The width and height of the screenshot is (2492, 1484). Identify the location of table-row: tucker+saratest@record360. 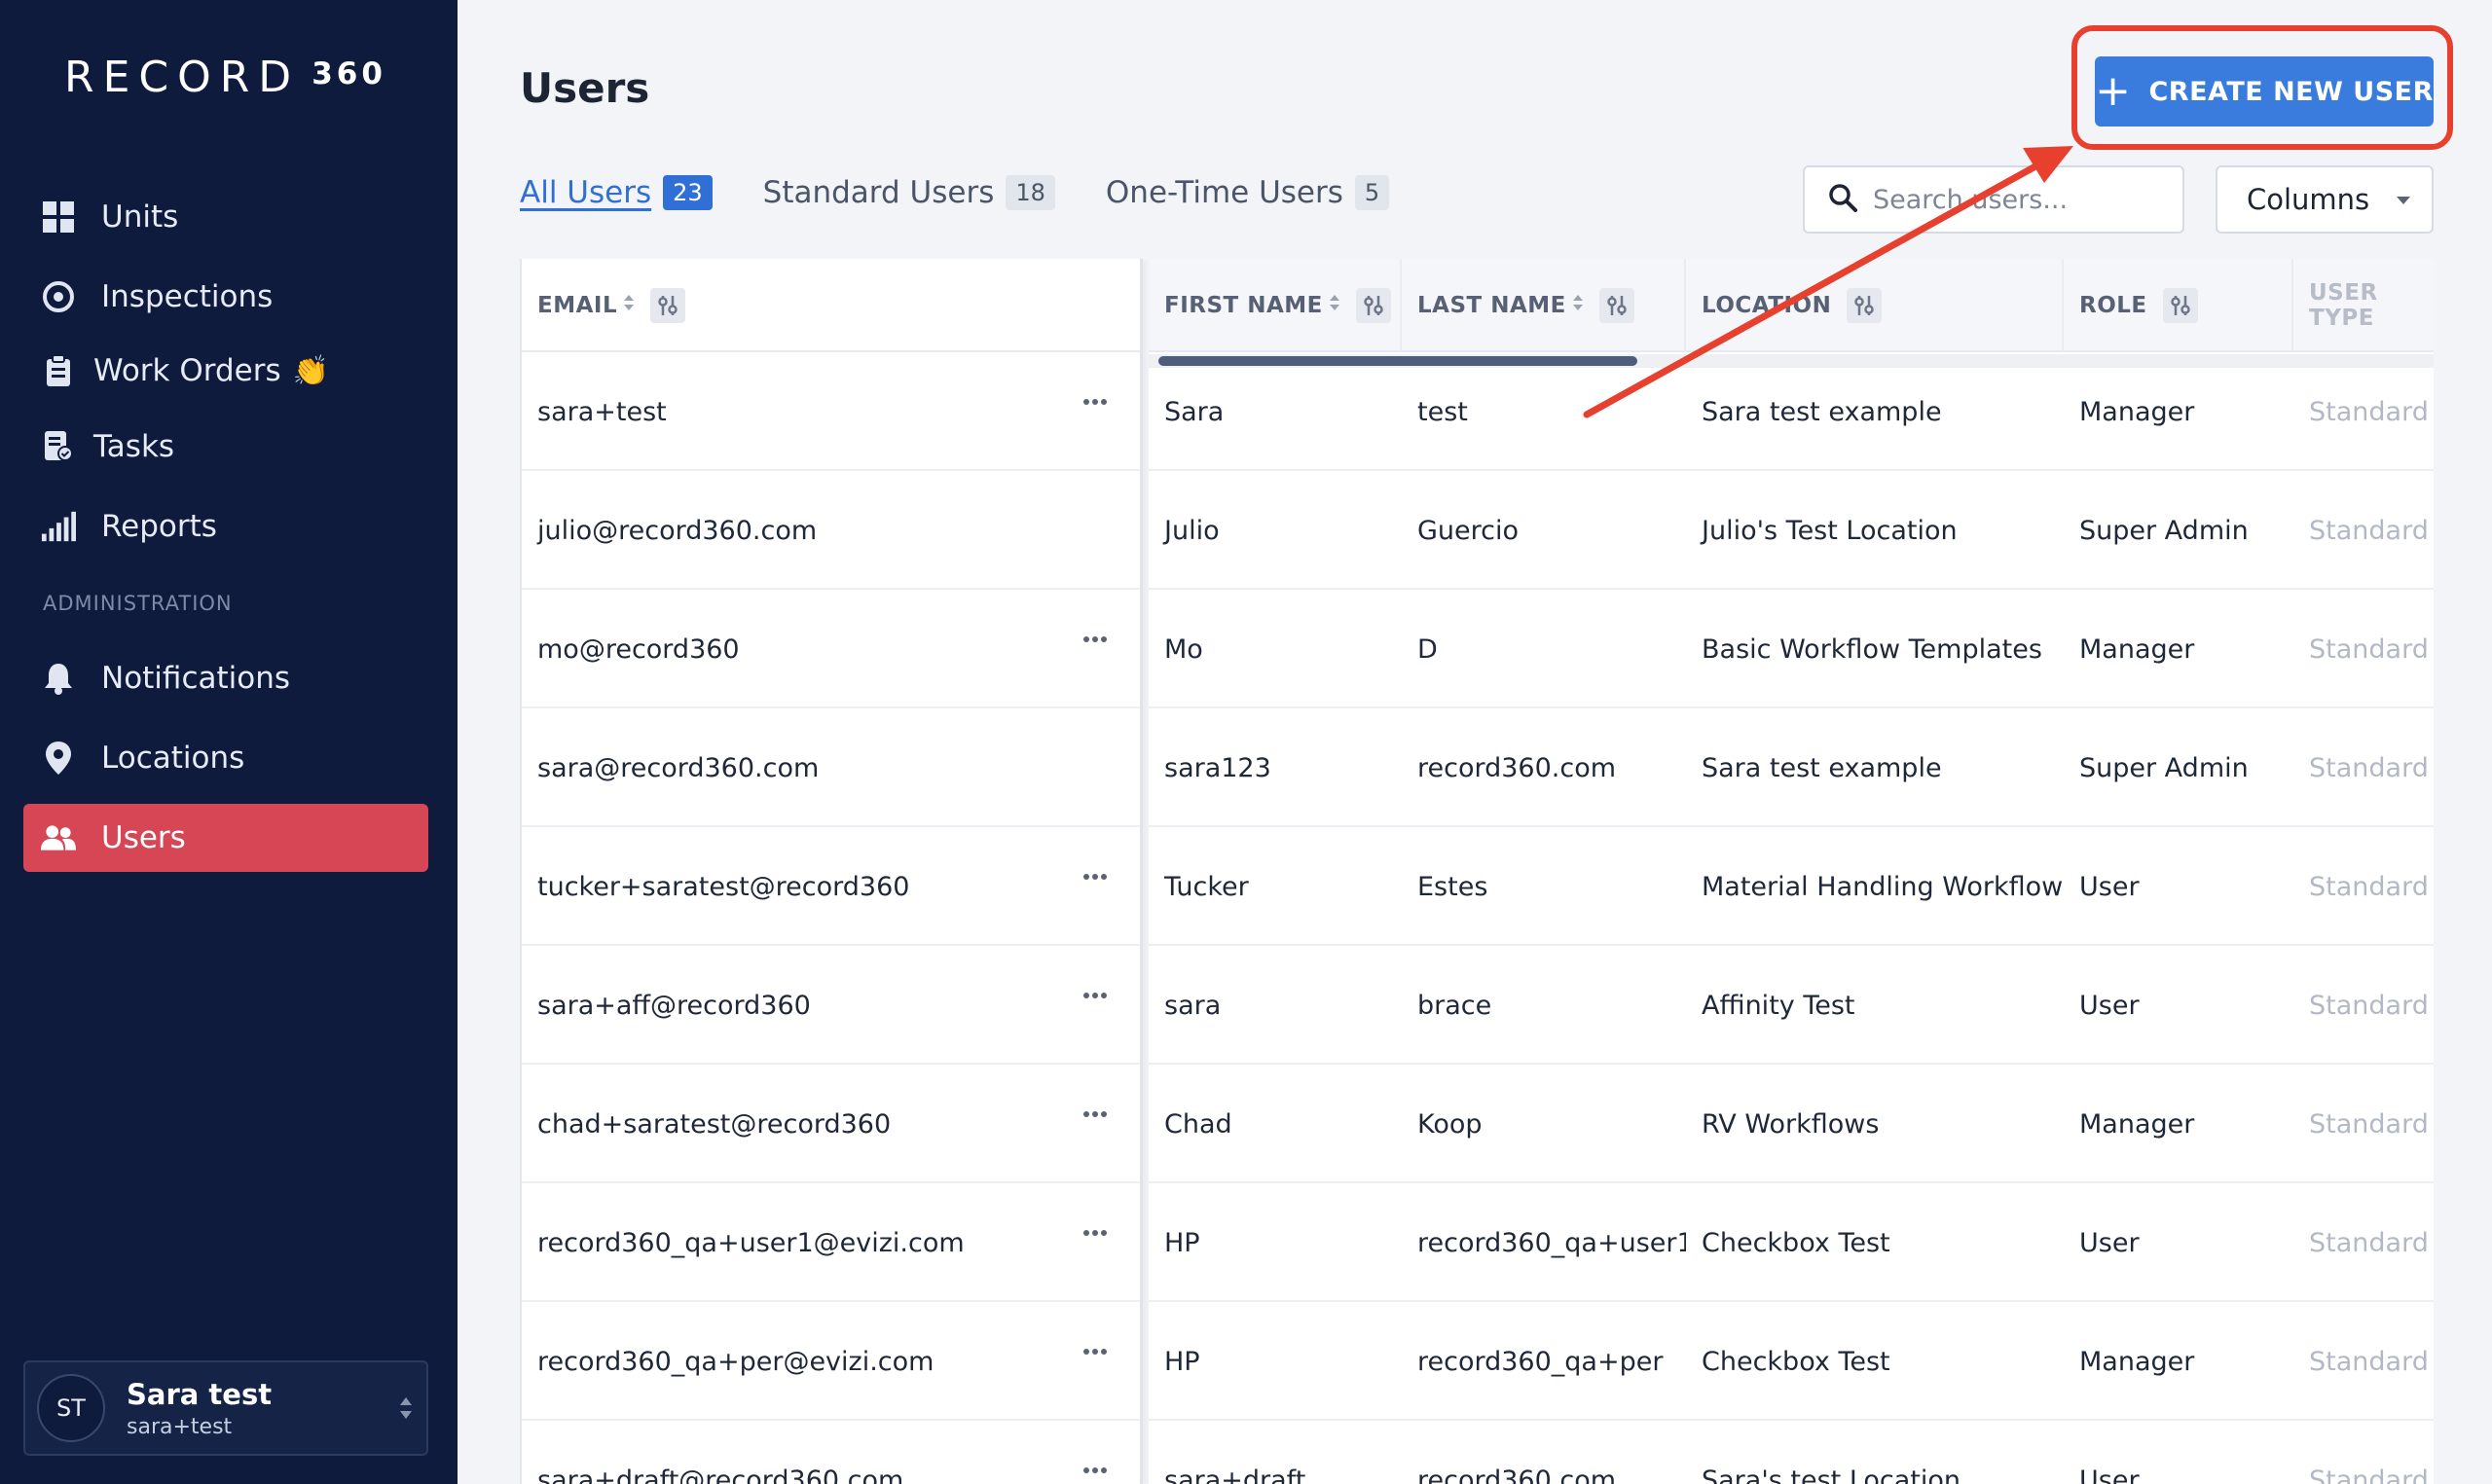
(831, 887).